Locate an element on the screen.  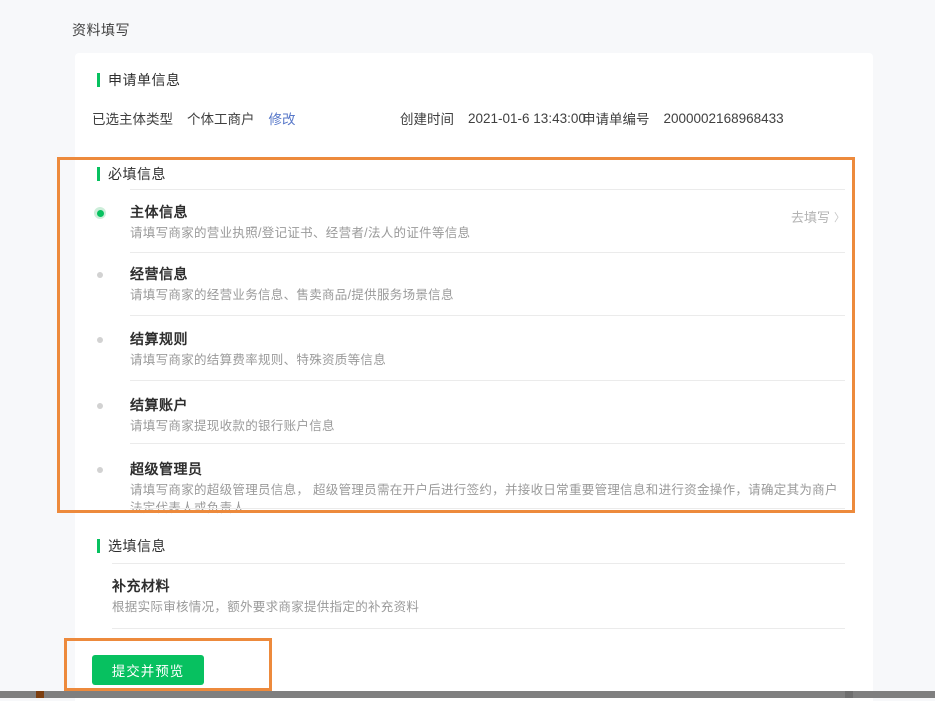
optional-item-desc: 根据实际审核情况，额外要求商家提供指定的补充资料 is located at coordinates (266, 607).